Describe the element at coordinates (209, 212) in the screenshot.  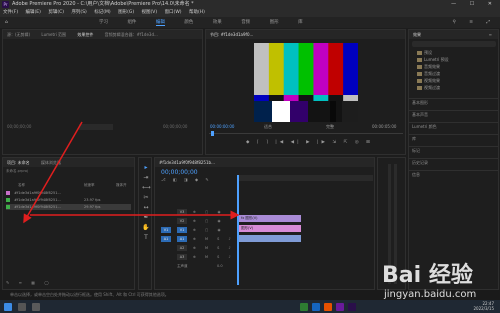
I see `track-v3-icons: ⊕ ▢ ◉` at that location.